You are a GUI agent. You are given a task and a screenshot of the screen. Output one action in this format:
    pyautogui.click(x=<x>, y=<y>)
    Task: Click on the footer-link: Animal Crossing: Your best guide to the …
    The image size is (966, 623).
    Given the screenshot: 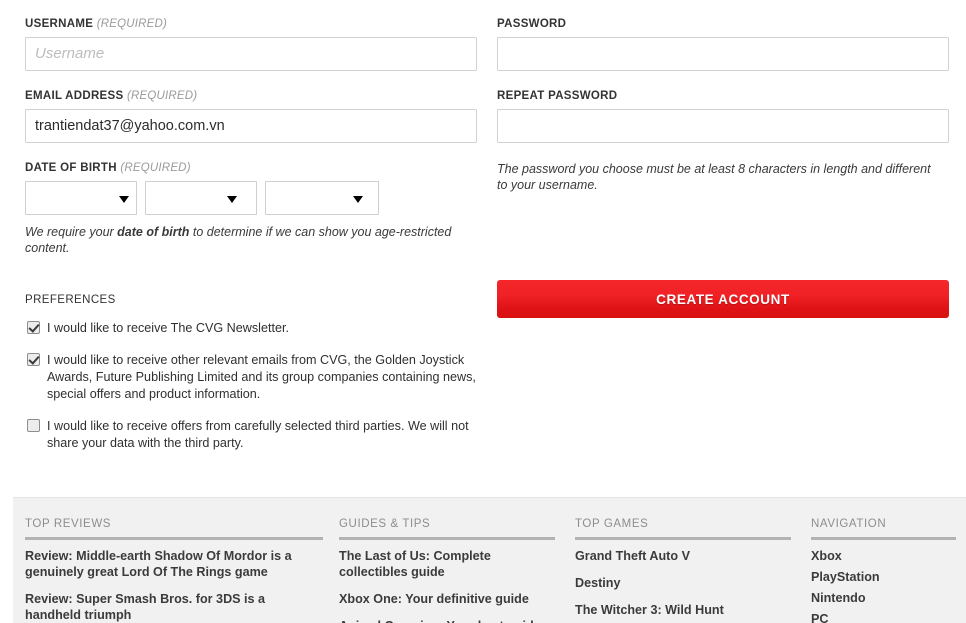 What is the action you would take?
    pyautogui.click(x=447, y=620)
    